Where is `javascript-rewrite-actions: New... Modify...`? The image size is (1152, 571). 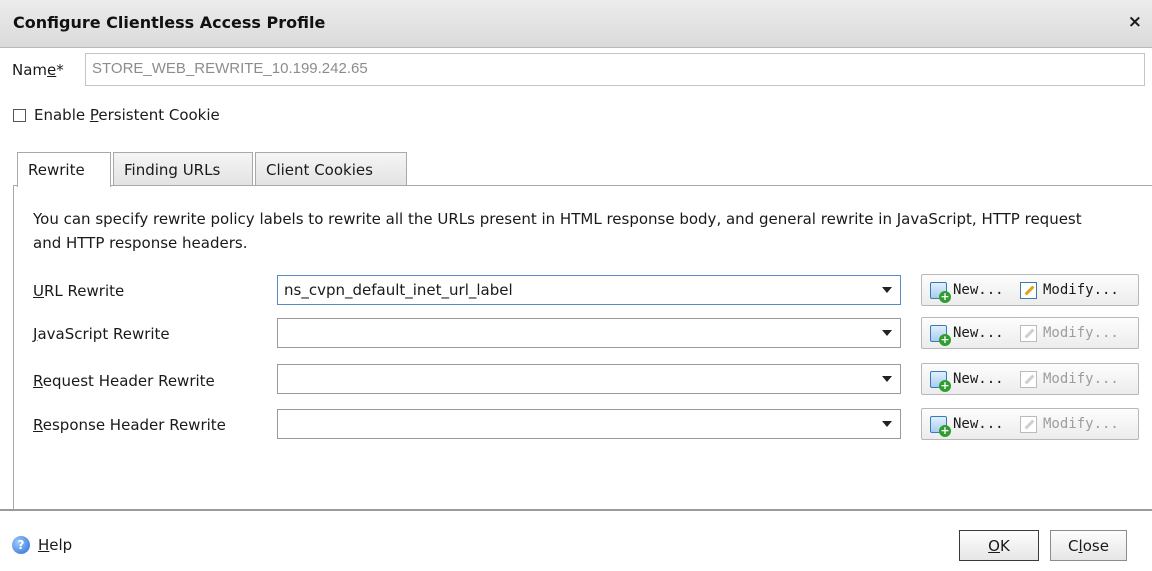
javascript-rewrite-actions: New... Modify... is located at coordinates (1030, 333).